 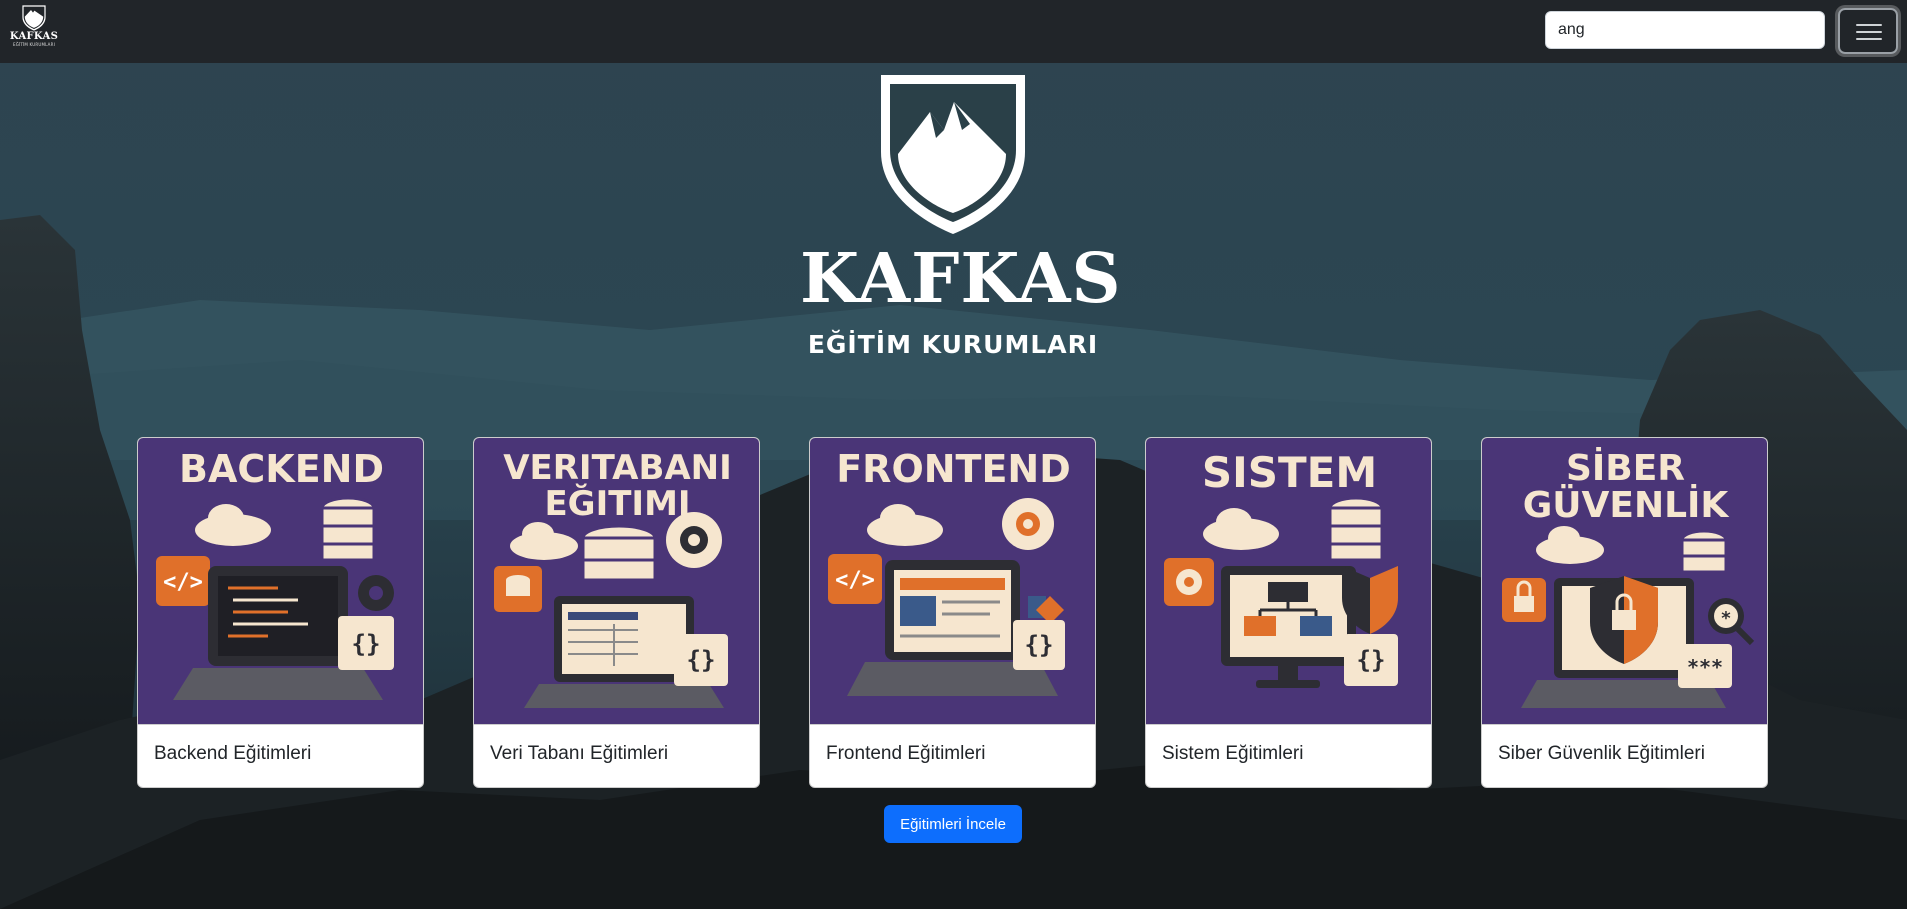 What do you see at coordinates (1624, 581) in the screenshot?
I see `security-illustration: SİBER GÜVENLİK * ***` at bounding box center [1624, 581].